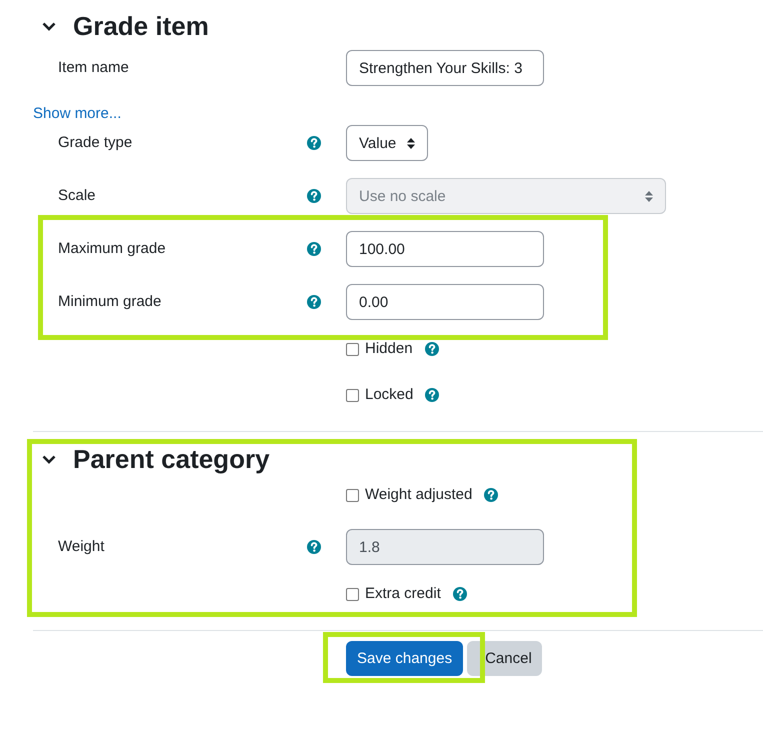  Describe the element at coordinates (94, 68) in the screenshot. I see `field-label: Item name` at that location.